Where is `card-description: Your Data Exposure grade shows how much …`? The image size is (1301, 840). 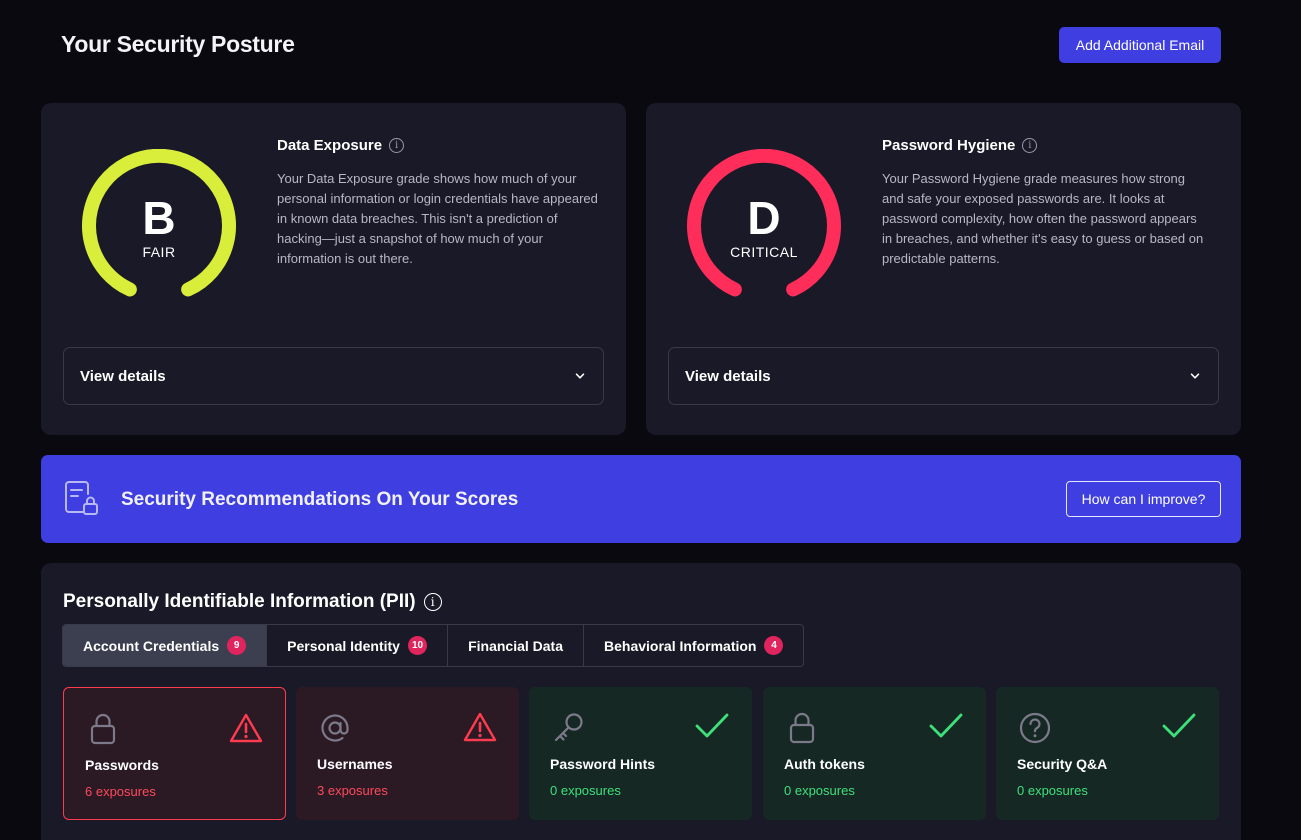 card-description: Your Data Exposure grade shows how much … is located at coordinates (437, 218).